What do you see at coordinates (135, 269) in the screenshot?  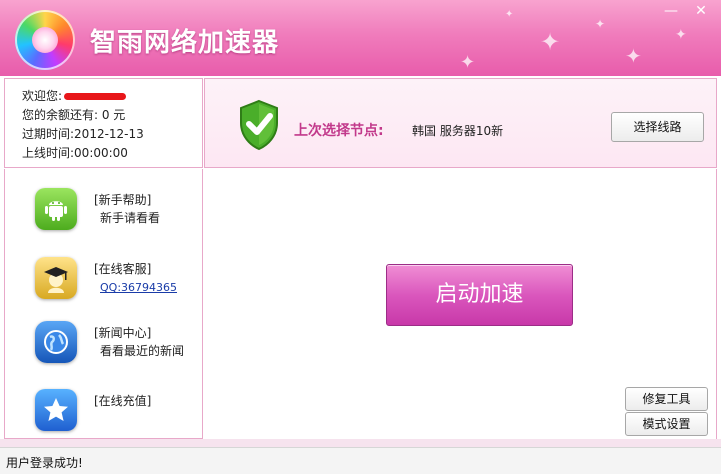 I see `menu-service-title: [在线客服]` at bounding box center [135, 269].